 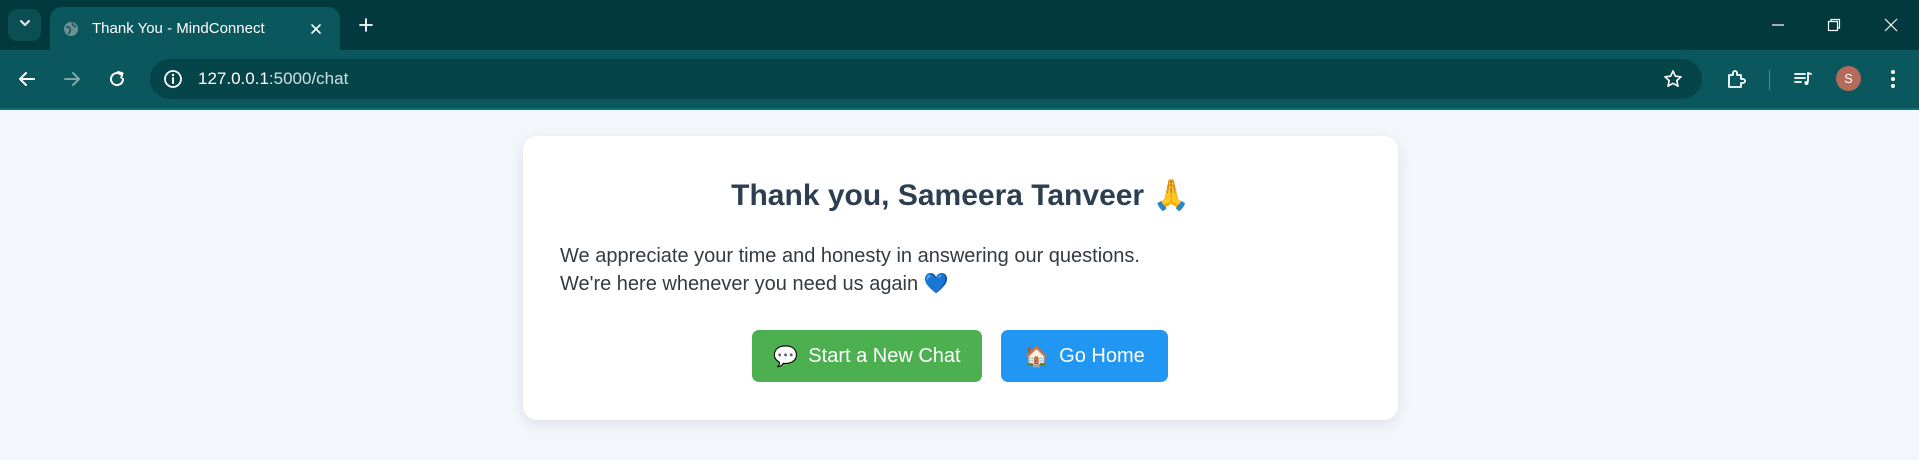 I want to click on plus-icon, so click(x=366, y=25).